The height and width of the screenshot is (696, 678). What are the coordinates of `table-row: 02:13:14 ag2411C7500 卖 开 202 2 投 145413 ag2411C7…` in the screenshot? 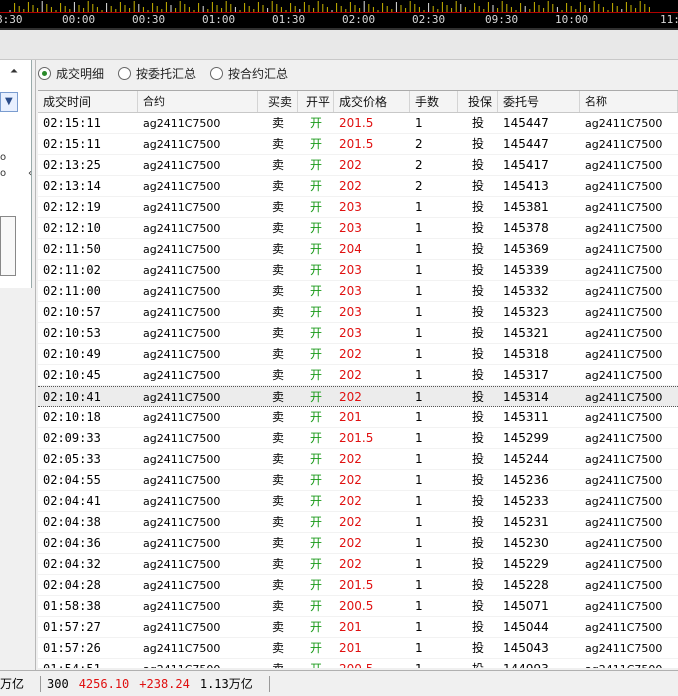 It's located at (358, 186).